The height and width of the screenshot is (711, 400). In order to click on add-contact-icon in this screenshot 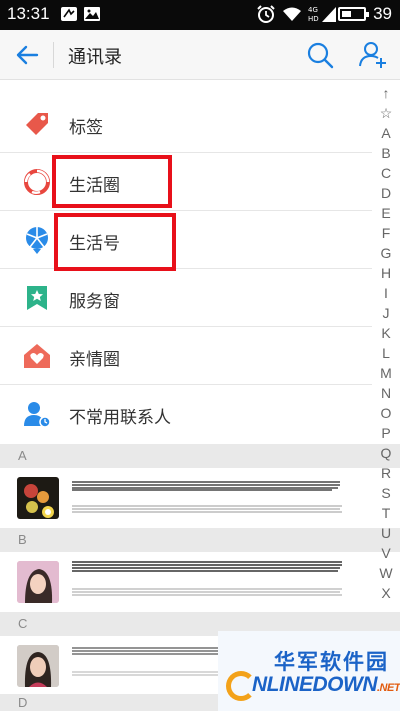, I will do `click(373, 55)`.